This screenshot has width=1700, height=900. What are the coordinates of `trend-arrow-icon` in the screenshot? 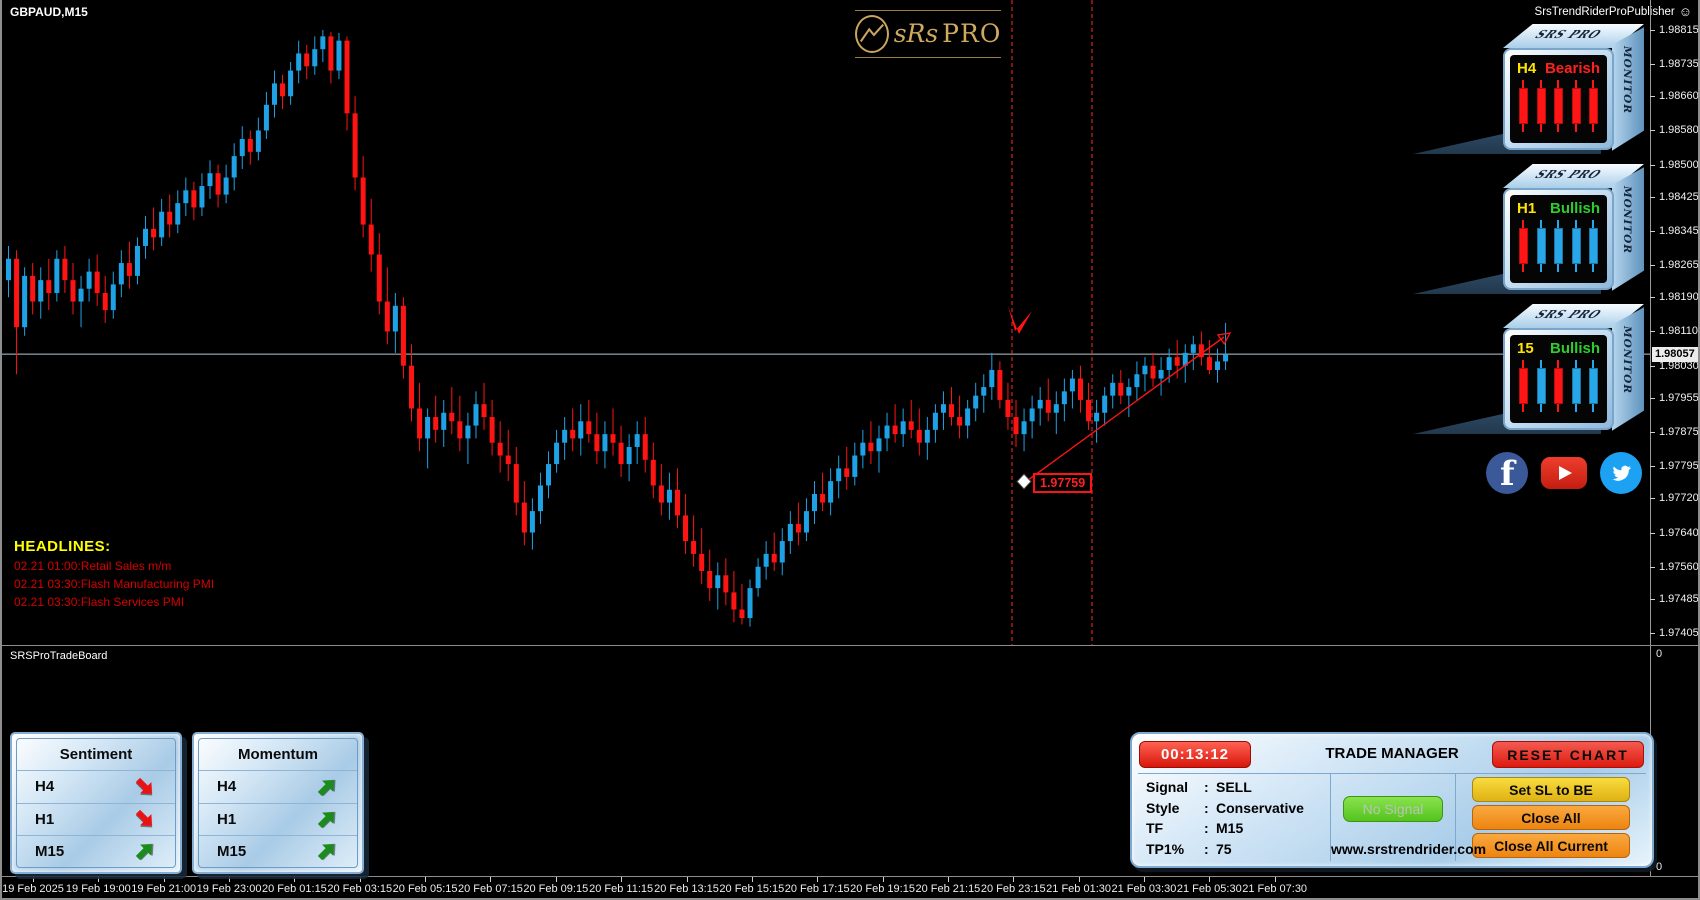 It's located at (145, 819).